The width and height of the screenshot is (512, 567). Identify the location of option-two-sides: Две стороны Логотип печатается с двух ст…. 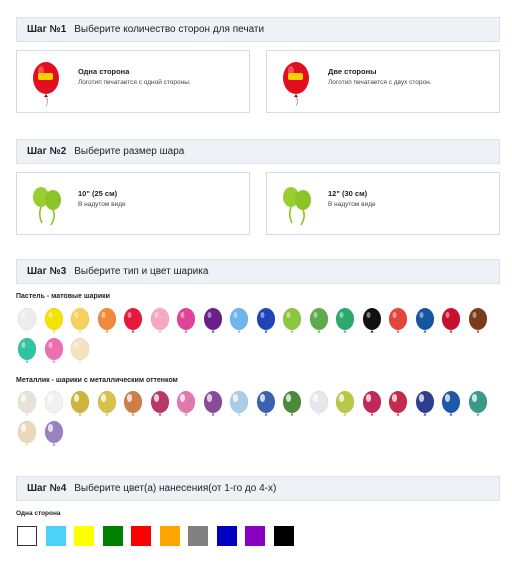
(383, 81).